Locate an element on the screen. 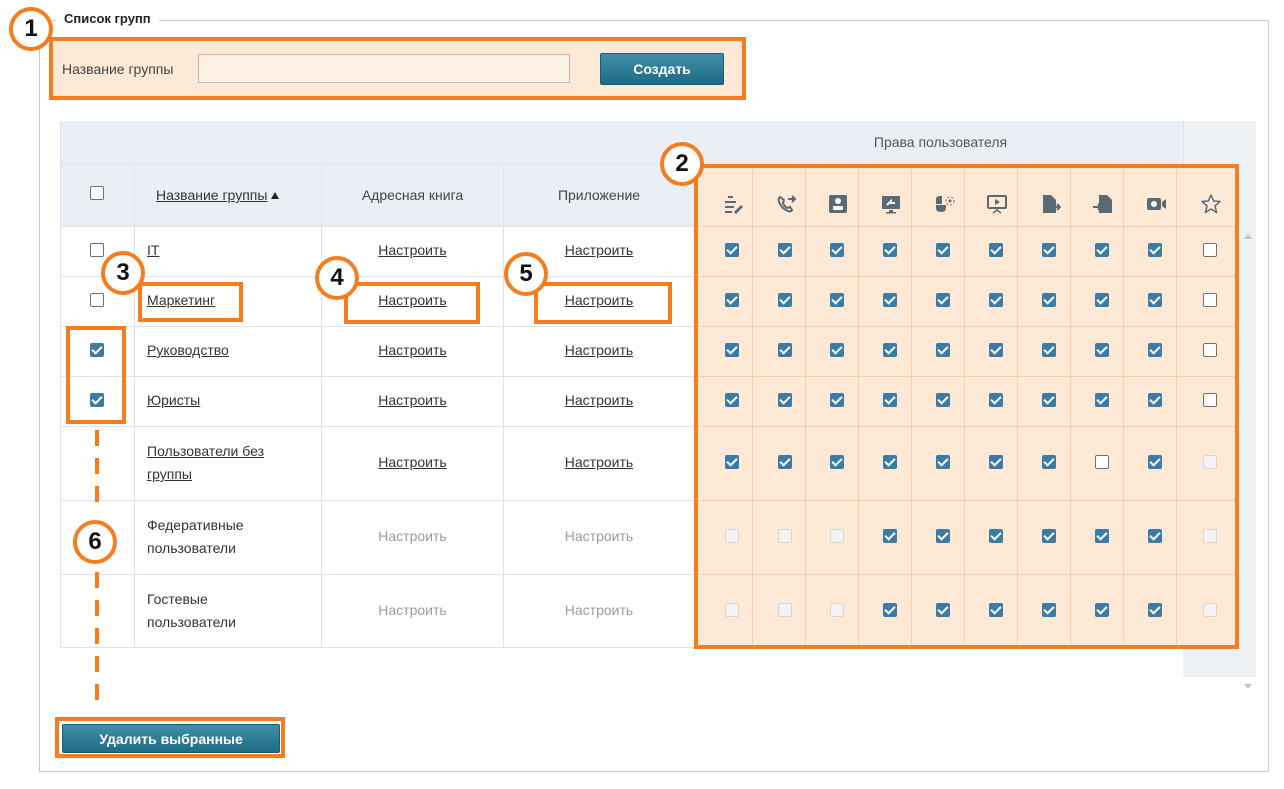 This screenshot has width=1284, height=789. group-name-link: Пользователи без is located at coordinates (205, 451).